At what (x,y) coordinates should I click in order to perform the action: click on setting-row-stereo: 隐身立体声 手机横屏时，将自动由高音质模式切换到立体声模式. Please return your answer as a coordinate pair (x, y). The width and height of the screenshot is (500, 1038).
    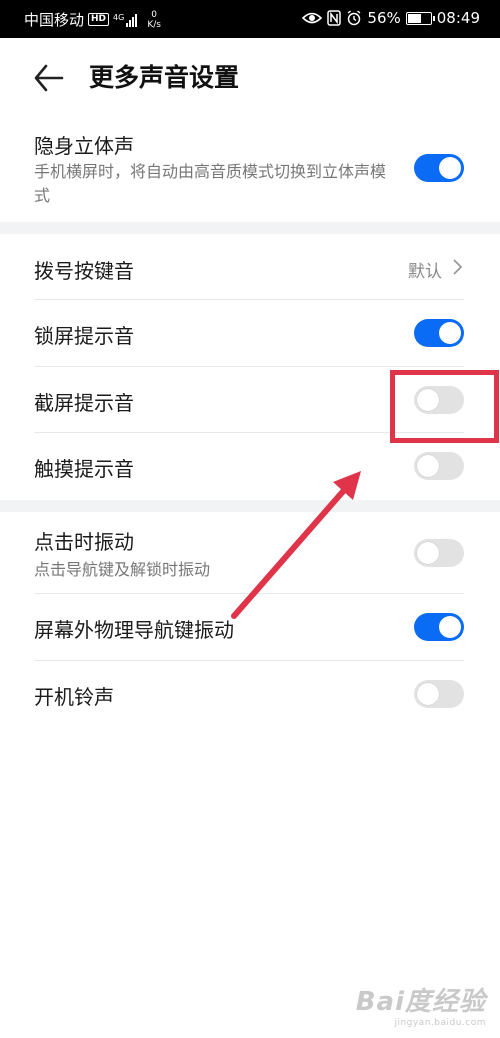
    Looking at the image, I should click on (250, 170).